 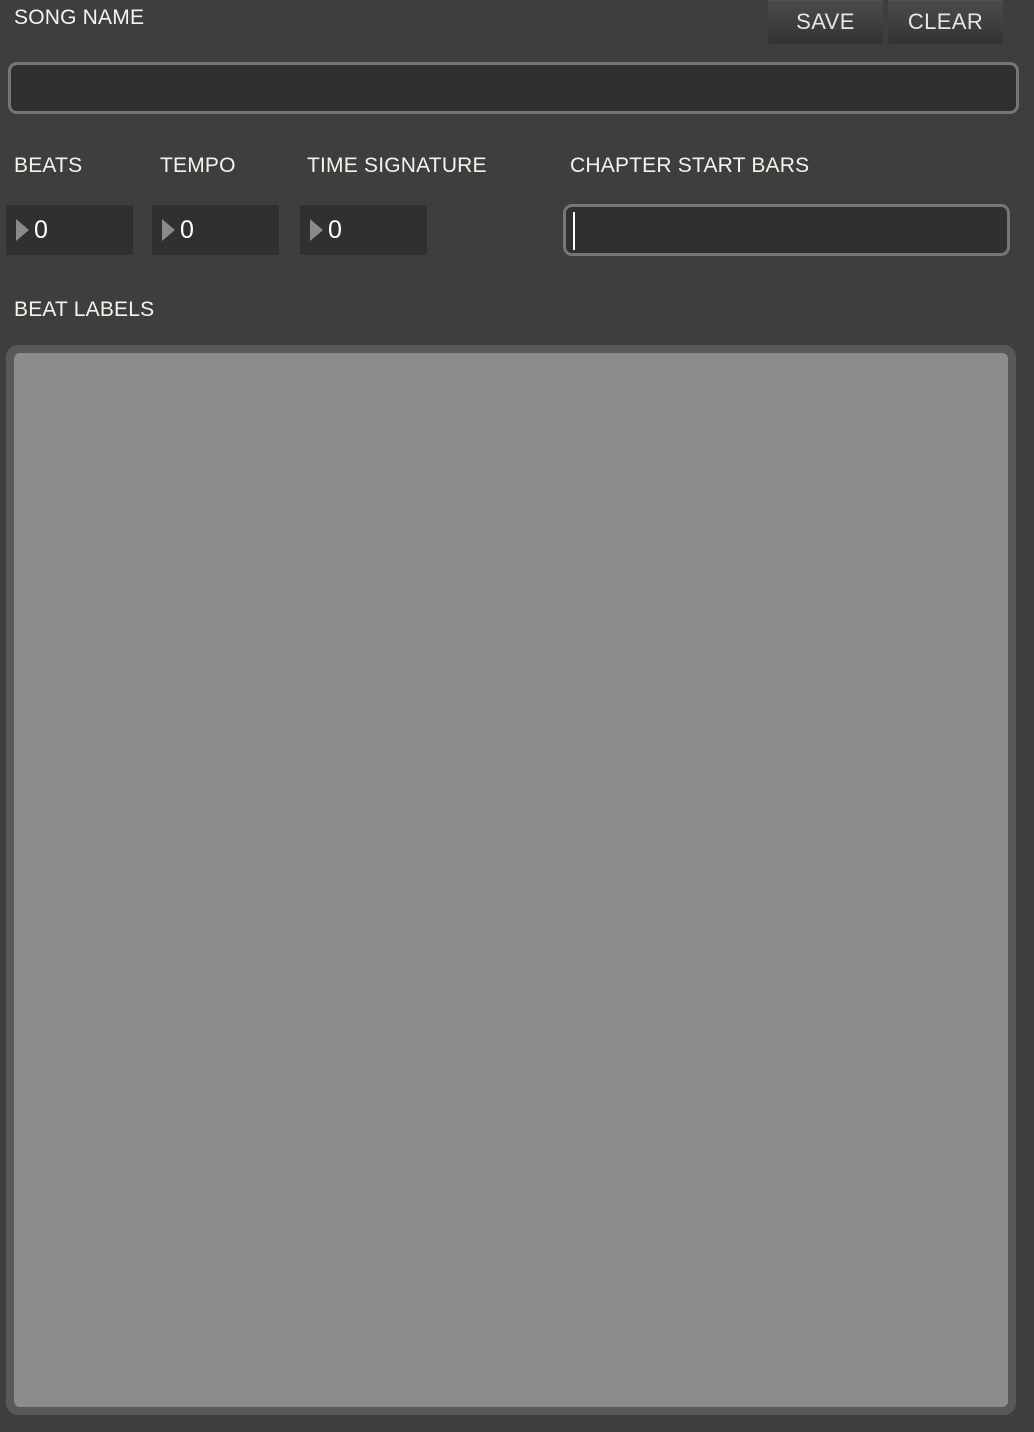 What do you see at coordinates (187, 229) in the screenshot?
I see `tempo-value: 0` at bounding box center [187, 229].